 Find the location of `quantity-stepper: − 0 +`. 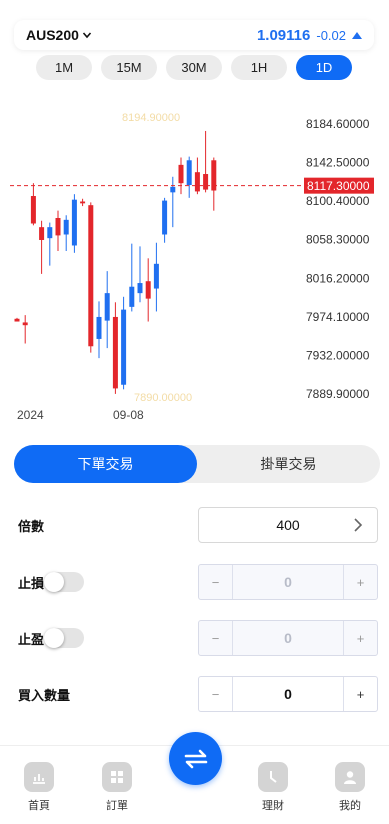

quantity-stepper: − 0 + is located at coordinates (288, 694).